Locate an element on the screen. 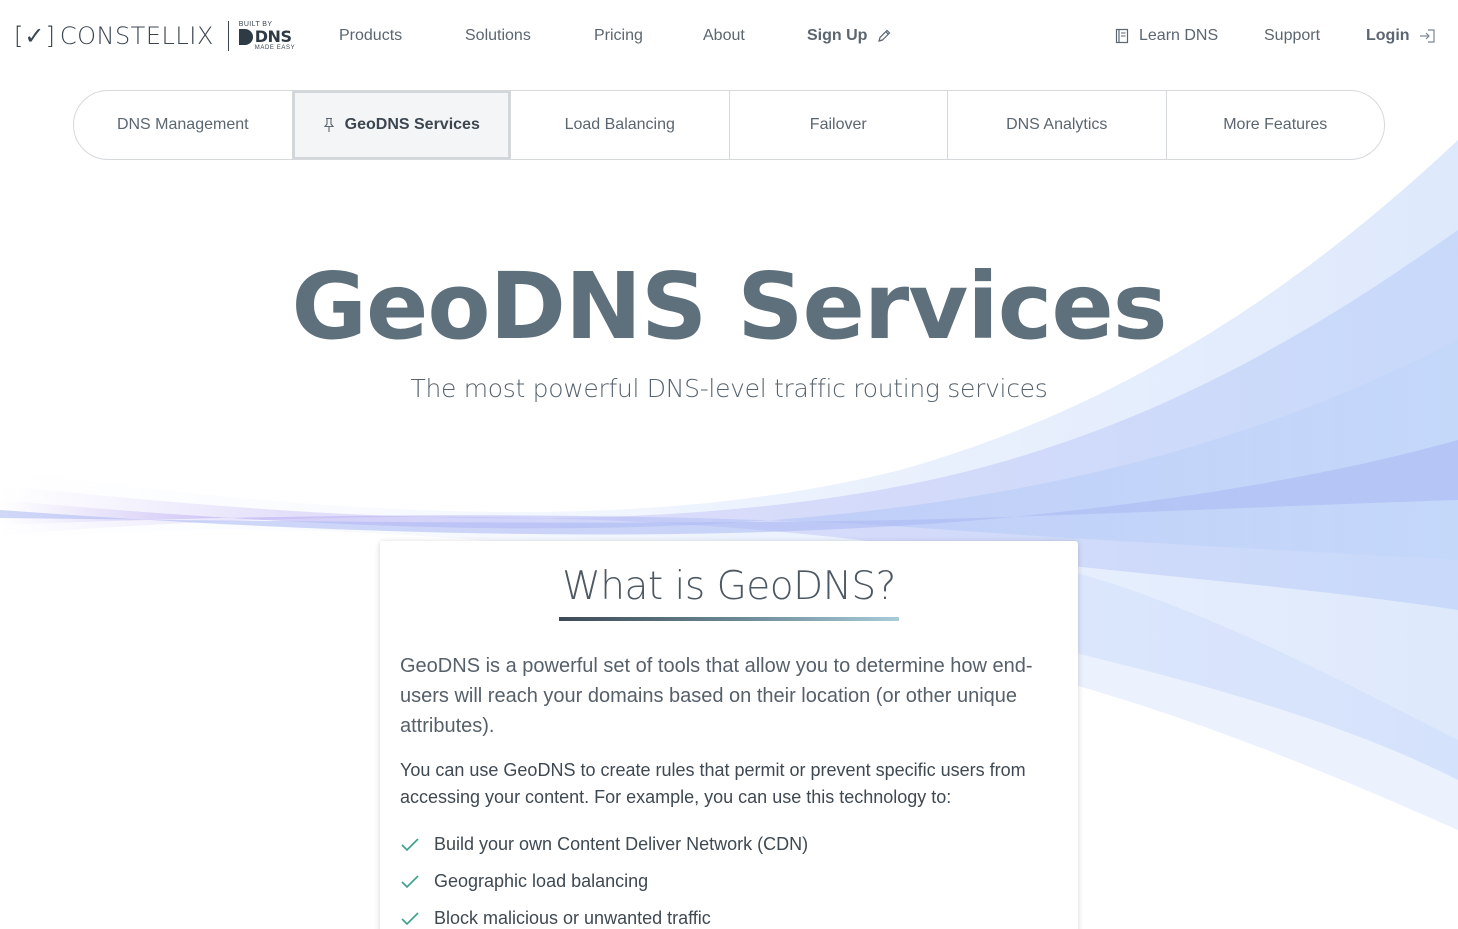  tab-label: More Features is located at coordinates (1275, 124).